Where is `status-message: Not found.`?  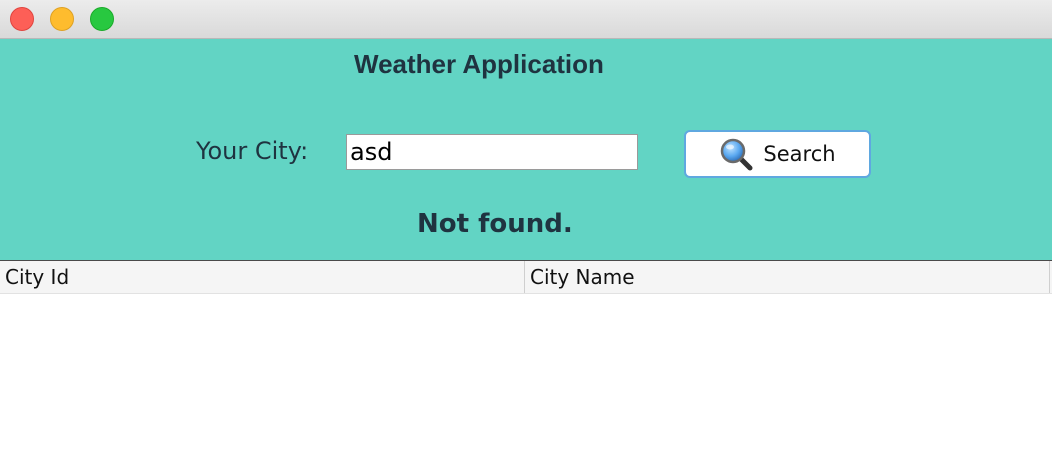
status-message: Not found. is located at coordinates (495, 224).